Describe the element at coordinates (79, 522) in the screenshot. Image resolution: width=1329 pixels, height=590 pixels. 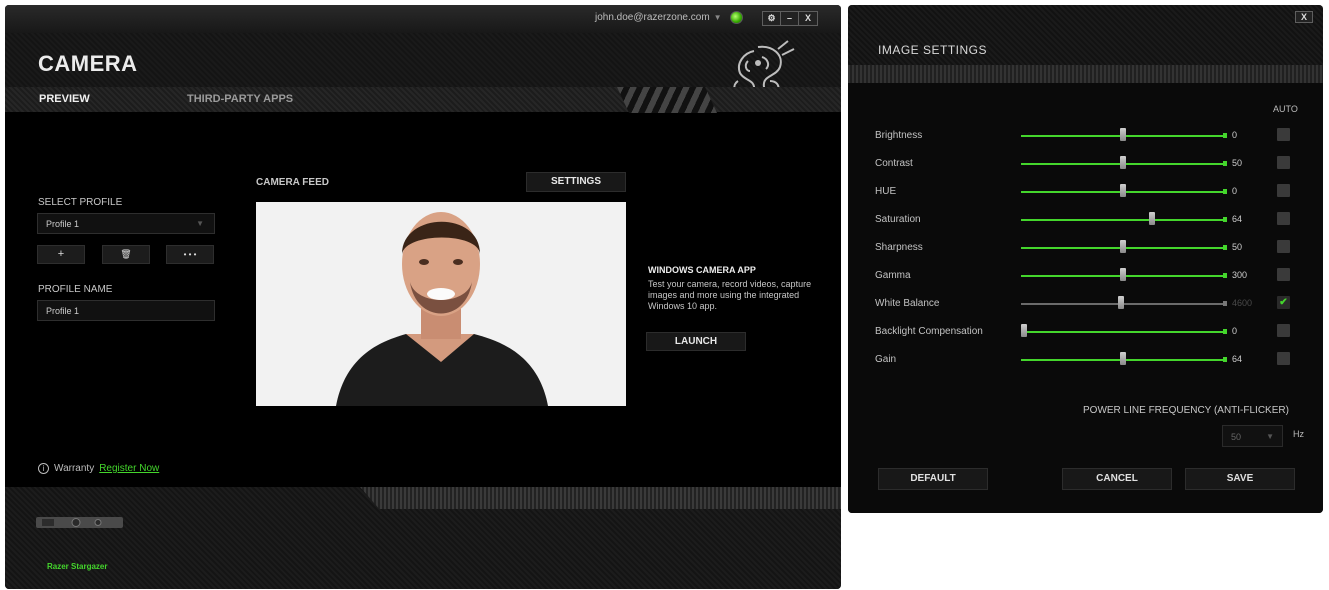
I see `razer-stargazer-device-icon` at that location.